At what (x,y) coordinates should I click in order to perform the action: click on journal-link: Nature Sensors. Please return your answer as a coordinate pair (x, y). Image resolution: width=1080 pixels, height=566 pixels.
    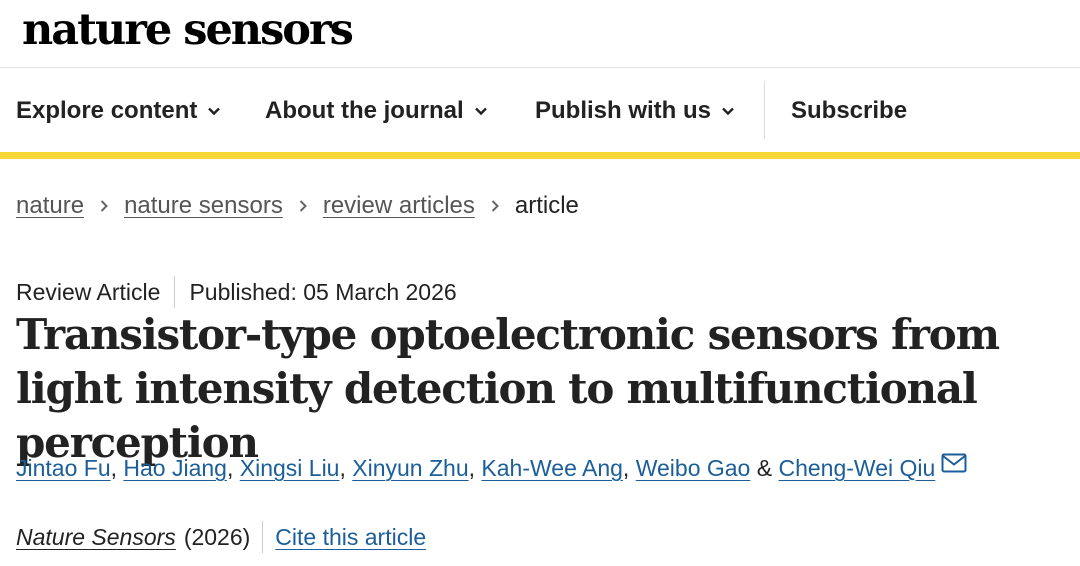
    Looking at the image, I should click on (96, 537).